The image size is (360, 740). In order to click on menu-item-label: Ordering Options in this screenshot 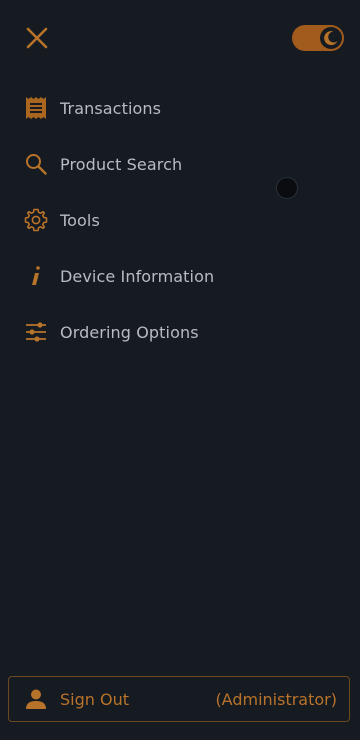, I will do `click(129, 332)`.